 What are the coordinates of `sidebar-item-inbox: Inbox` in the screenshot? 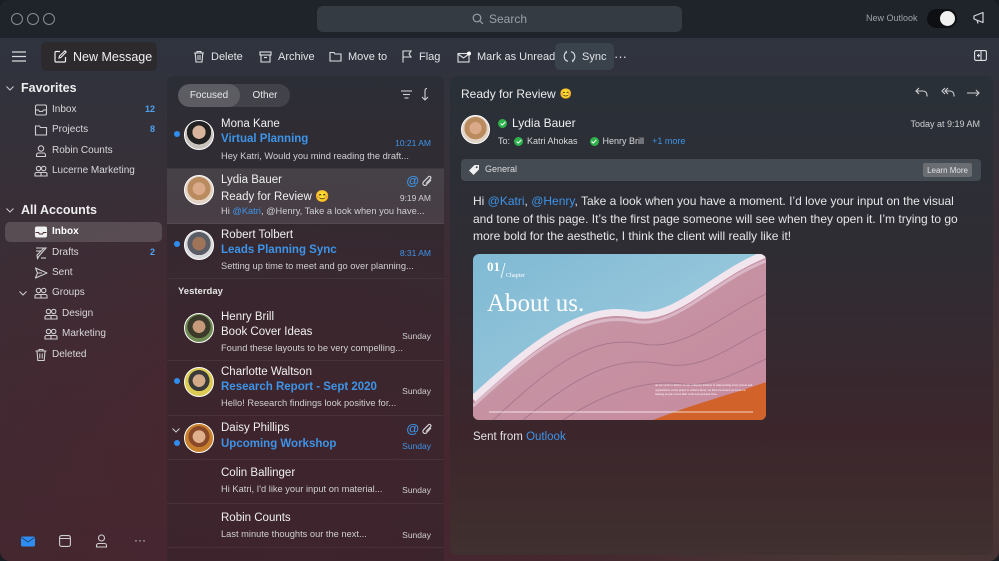 It's located at (83, 232).